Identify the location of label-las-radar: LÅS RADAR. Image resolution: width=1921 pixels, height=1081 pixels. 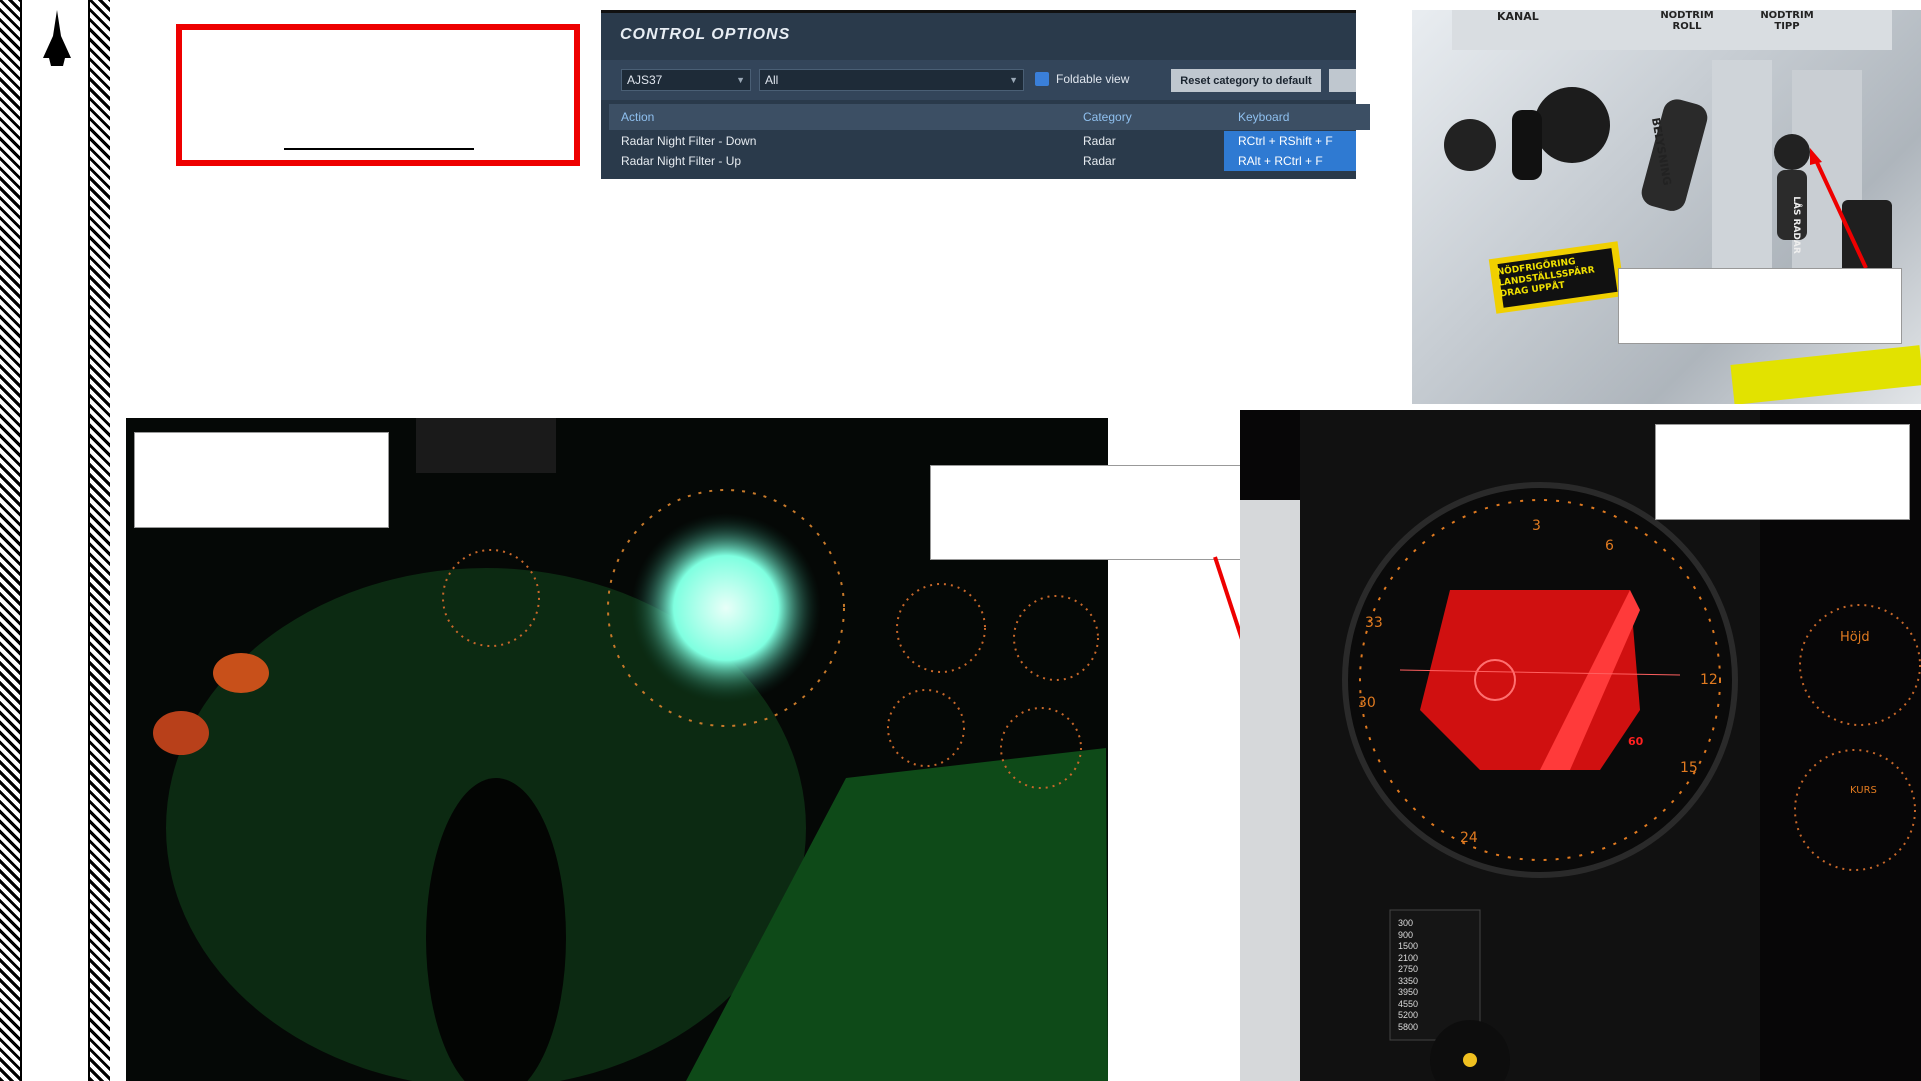
(1795, 225).